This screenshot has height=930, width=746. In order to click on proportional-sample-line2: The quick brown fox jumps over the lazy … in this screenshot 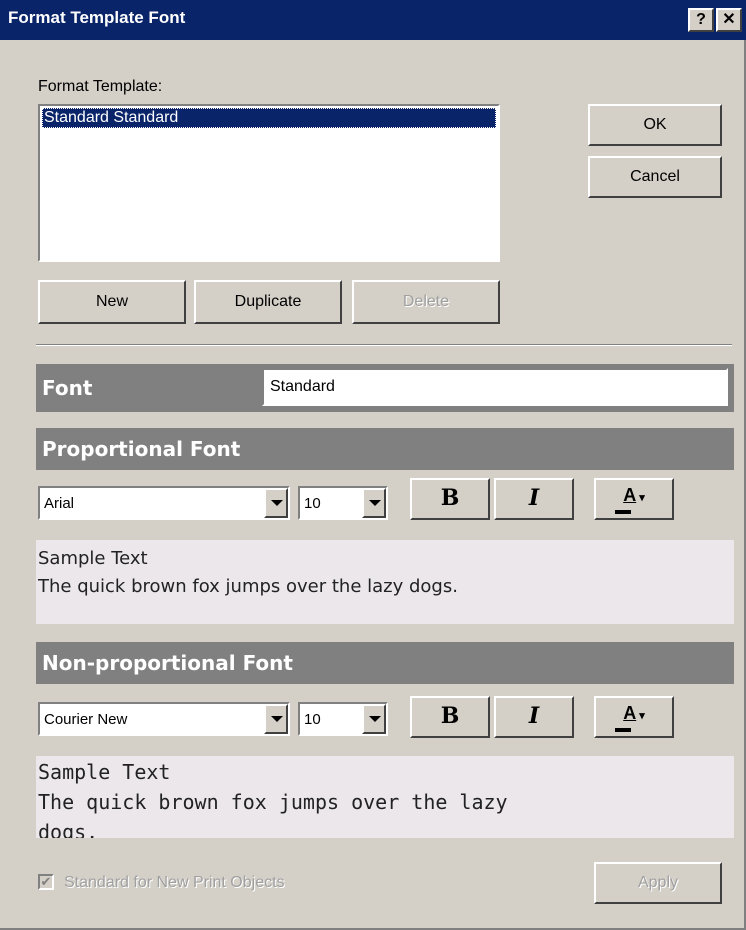, I will do `click(248, 586)`.